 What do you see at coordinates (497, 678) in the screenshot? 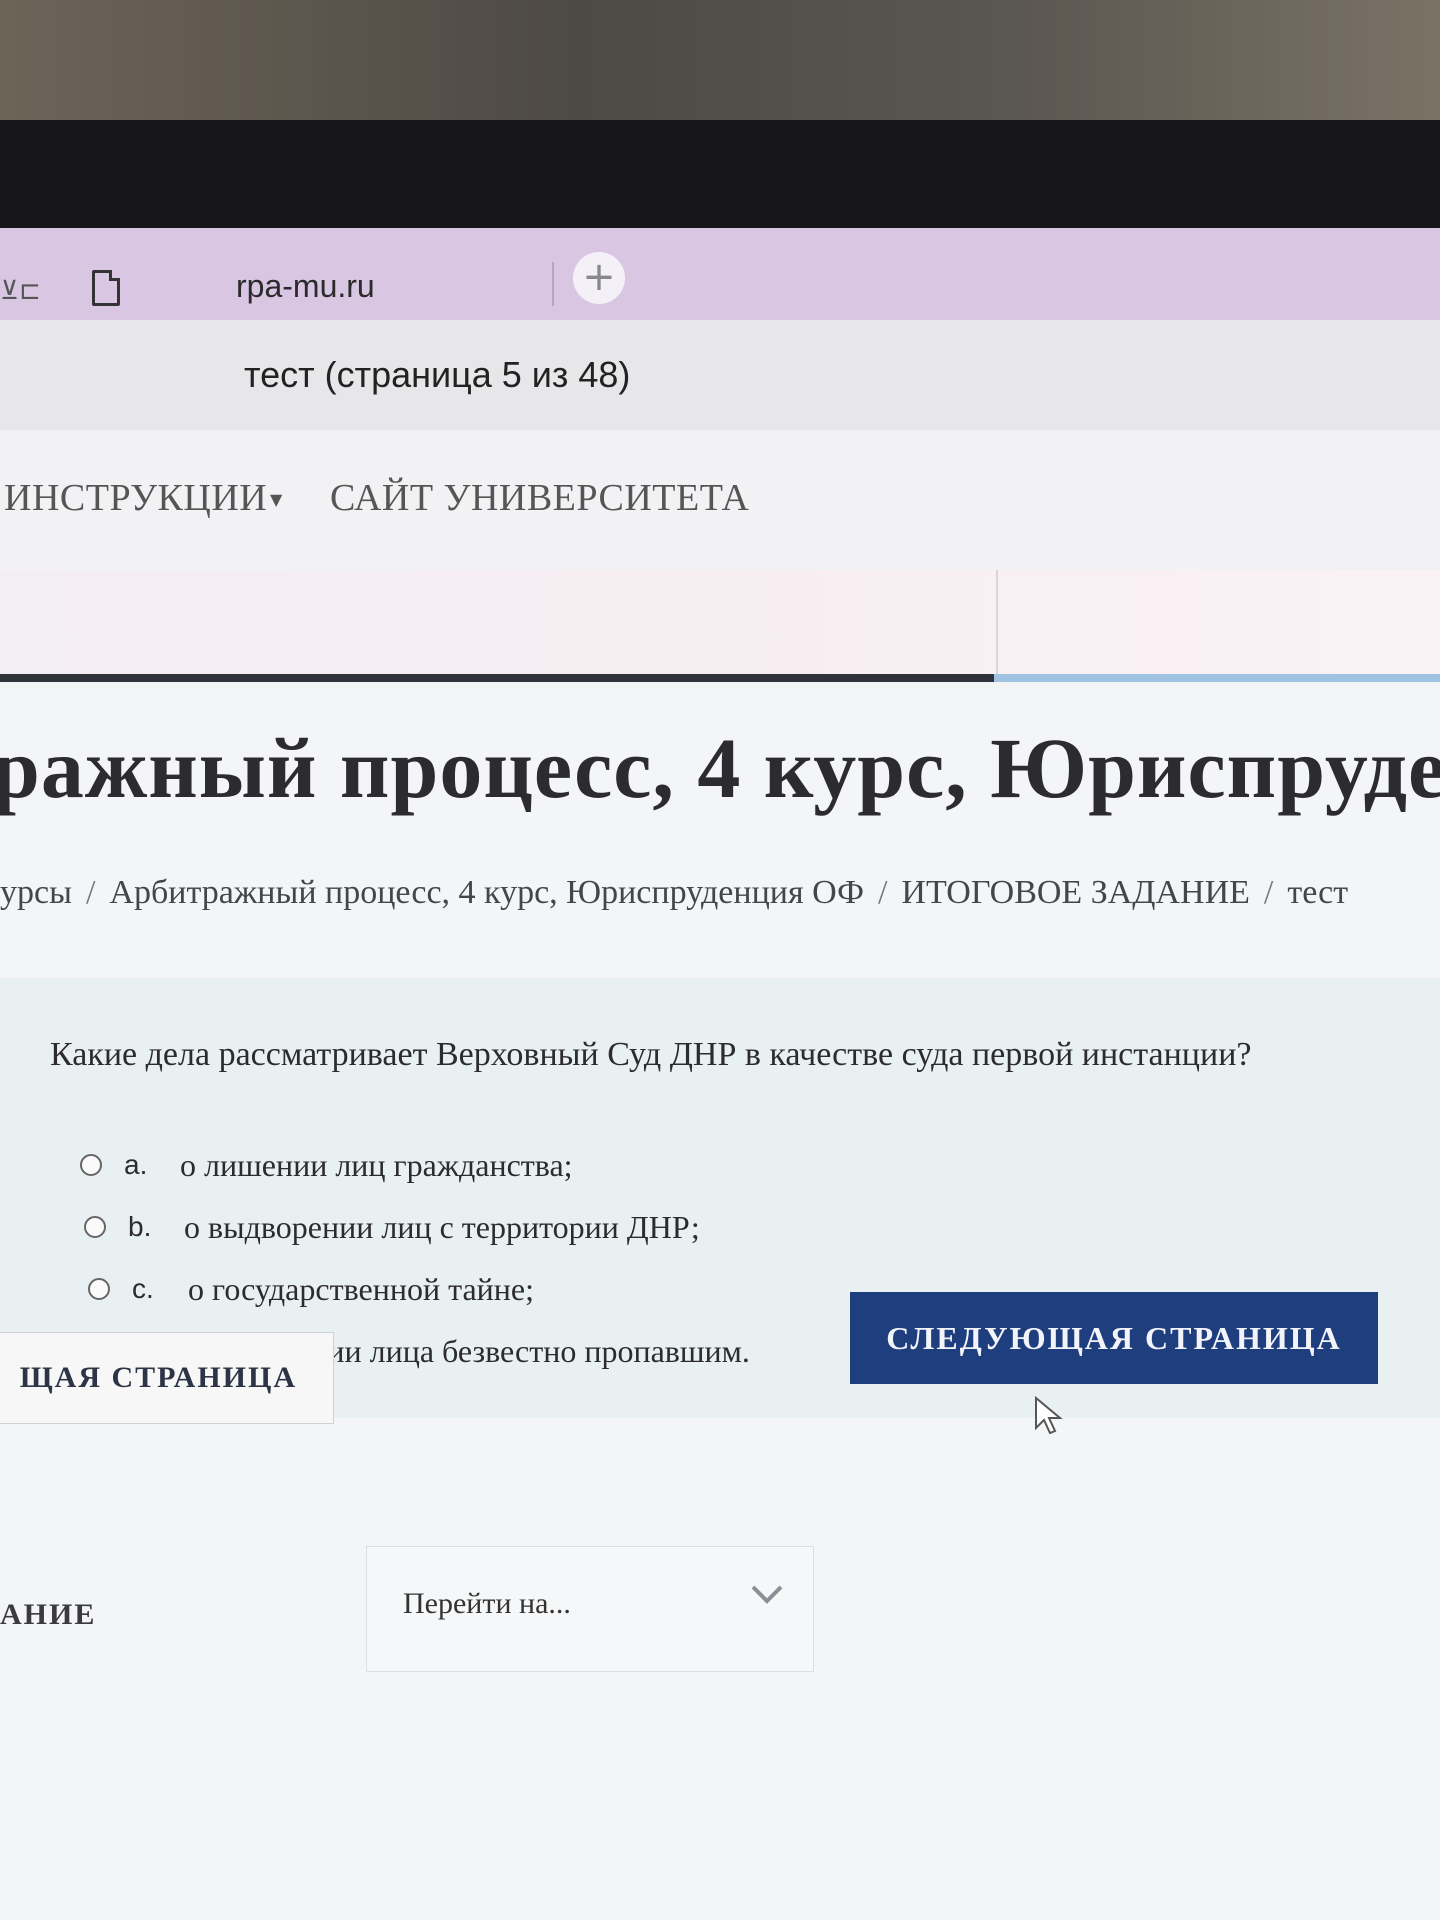
I see `progress-fill` at bounding box center [497, 678].